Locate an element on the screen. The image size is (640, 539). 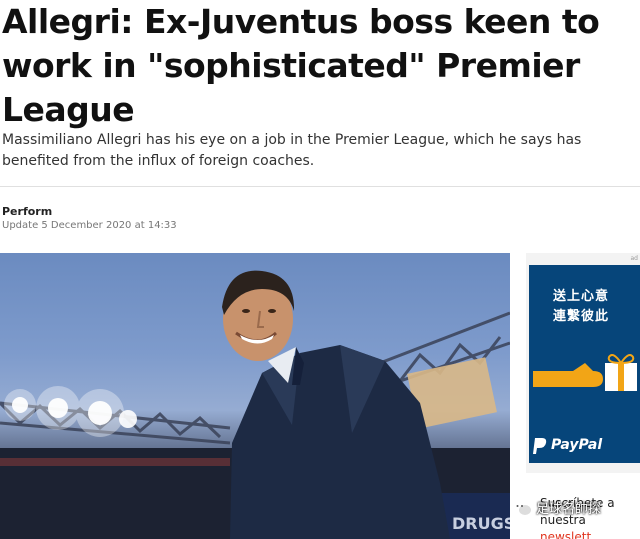
watermark-text: 足球名帥探 is located at coordinates (569, 509).